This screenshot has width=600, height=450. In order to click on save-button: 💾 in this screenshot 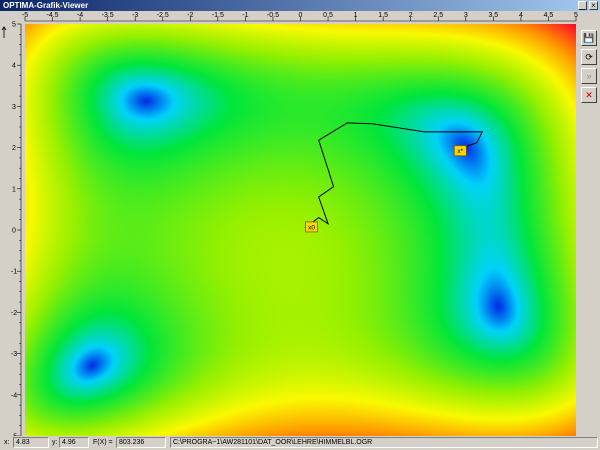, I will do `click(589, 38)`.